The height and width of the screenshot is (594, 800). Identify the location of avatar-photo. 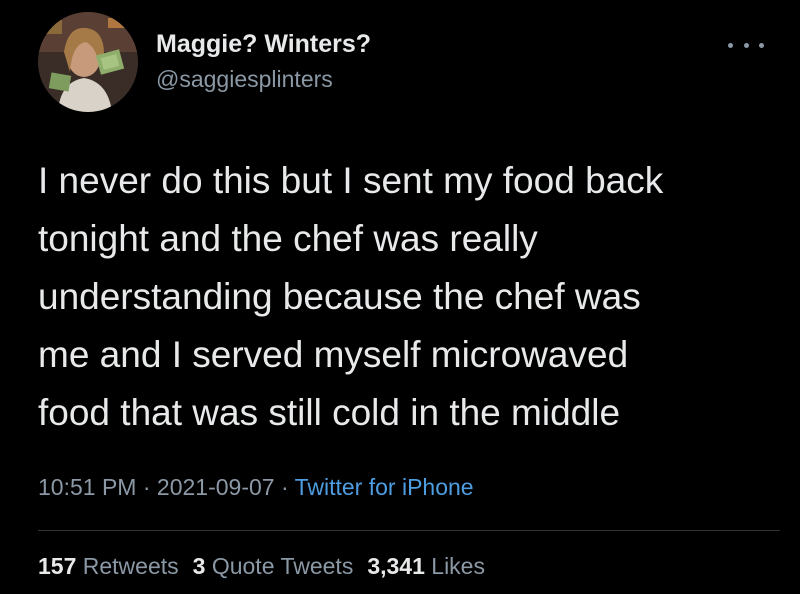
(88, 62).